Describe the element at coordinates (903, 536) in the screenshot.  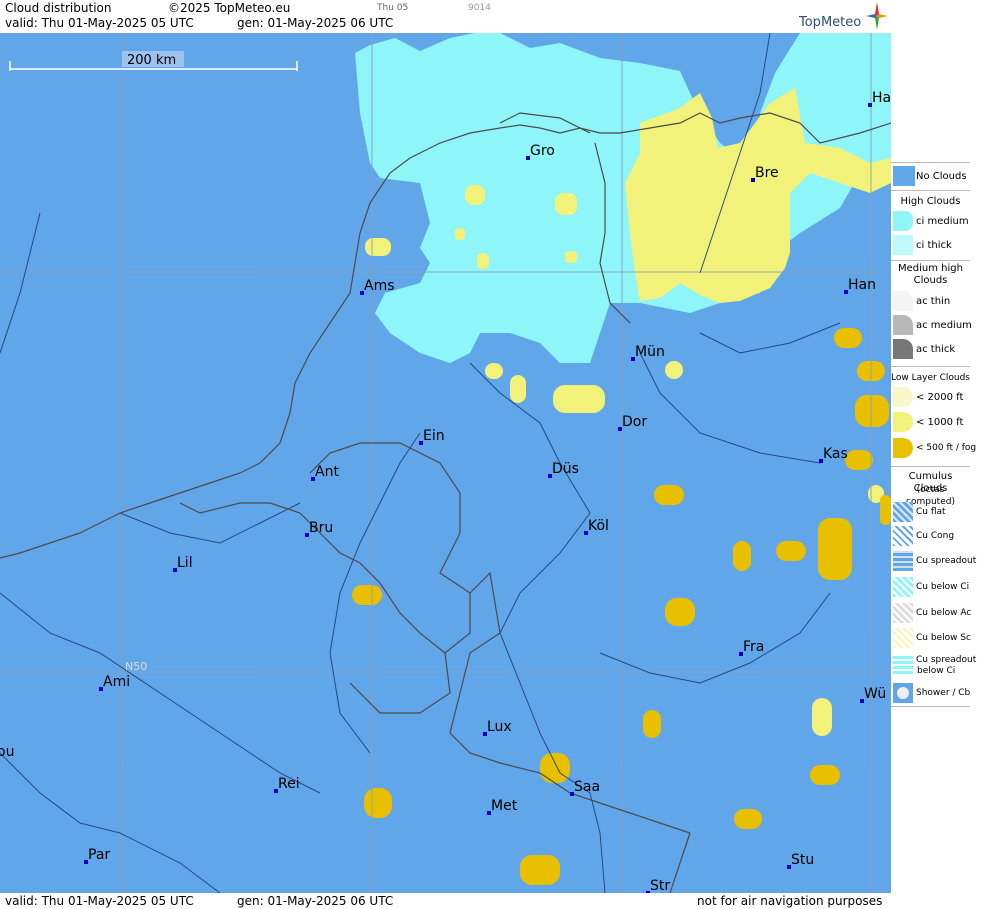
I see `cu-cong-swatch` at that location.